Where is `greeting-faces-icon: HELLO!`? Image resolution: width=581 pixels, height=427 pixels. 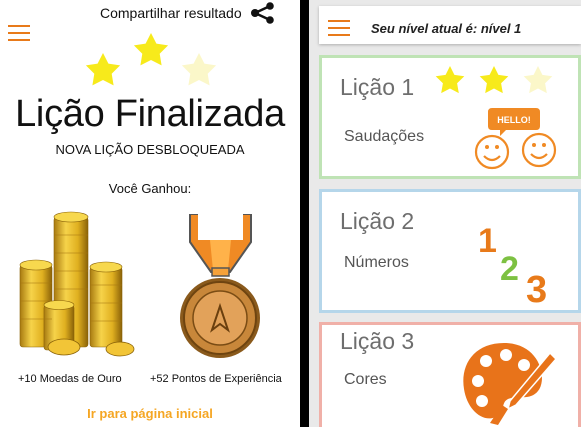
greeting-faces-icon: HELLO! is located at coordinates (515, 139).